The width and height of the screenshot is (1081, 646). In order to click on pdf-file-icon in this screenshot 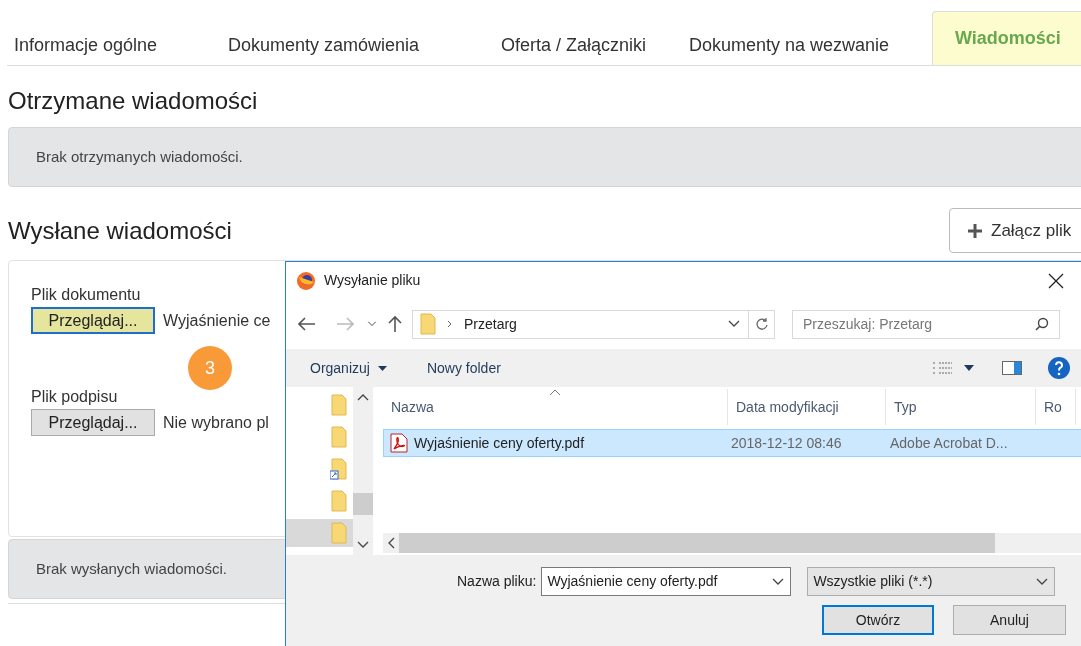, I will do `click(399, 443)`.